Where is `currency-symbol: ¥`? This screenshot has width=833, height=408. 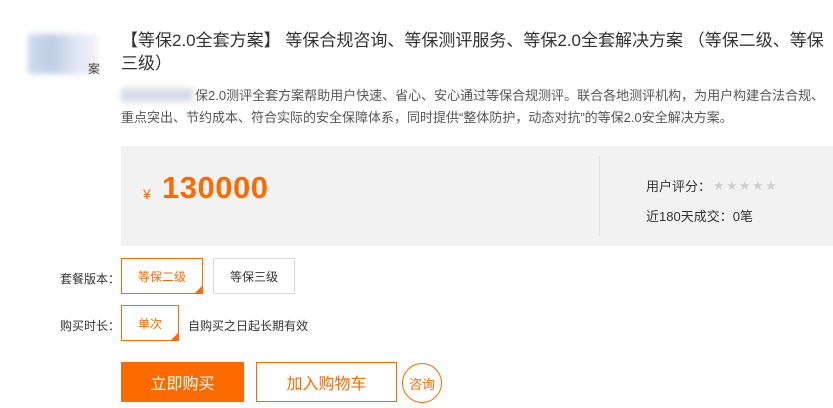 currency-symbol: ¥ is located at coordinates (147, 194).